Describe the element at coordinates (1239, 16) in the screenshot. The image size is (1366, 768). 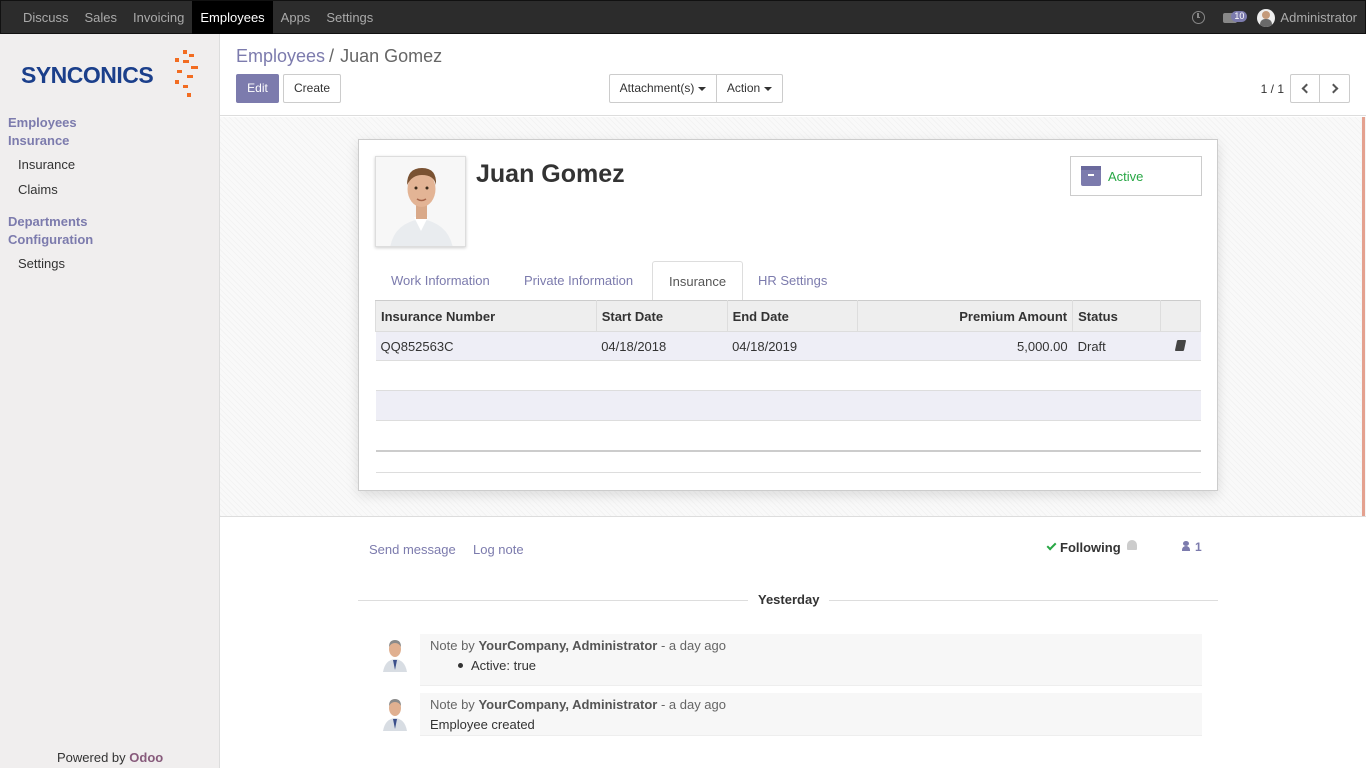
I see `message-count-badge: 10` at that location.